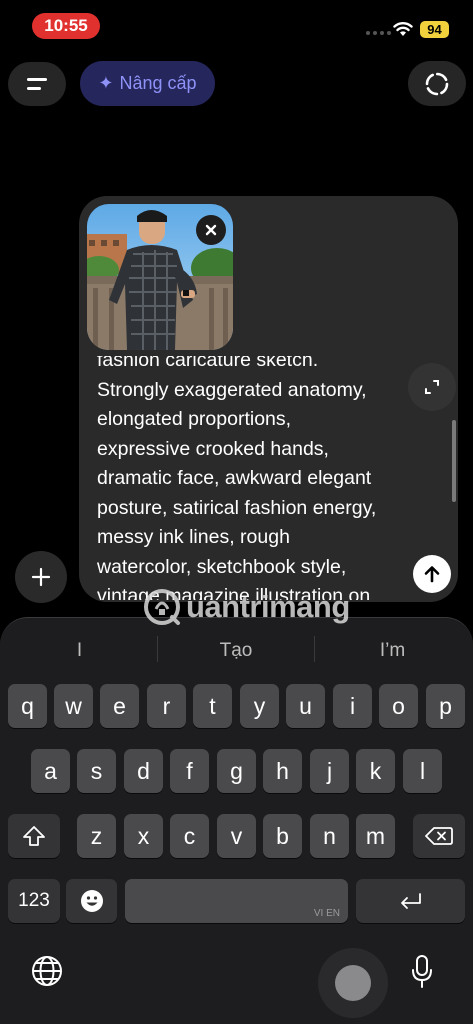 The image size is (473, 1024). I want to click on scrollbar, so click(454, 461).